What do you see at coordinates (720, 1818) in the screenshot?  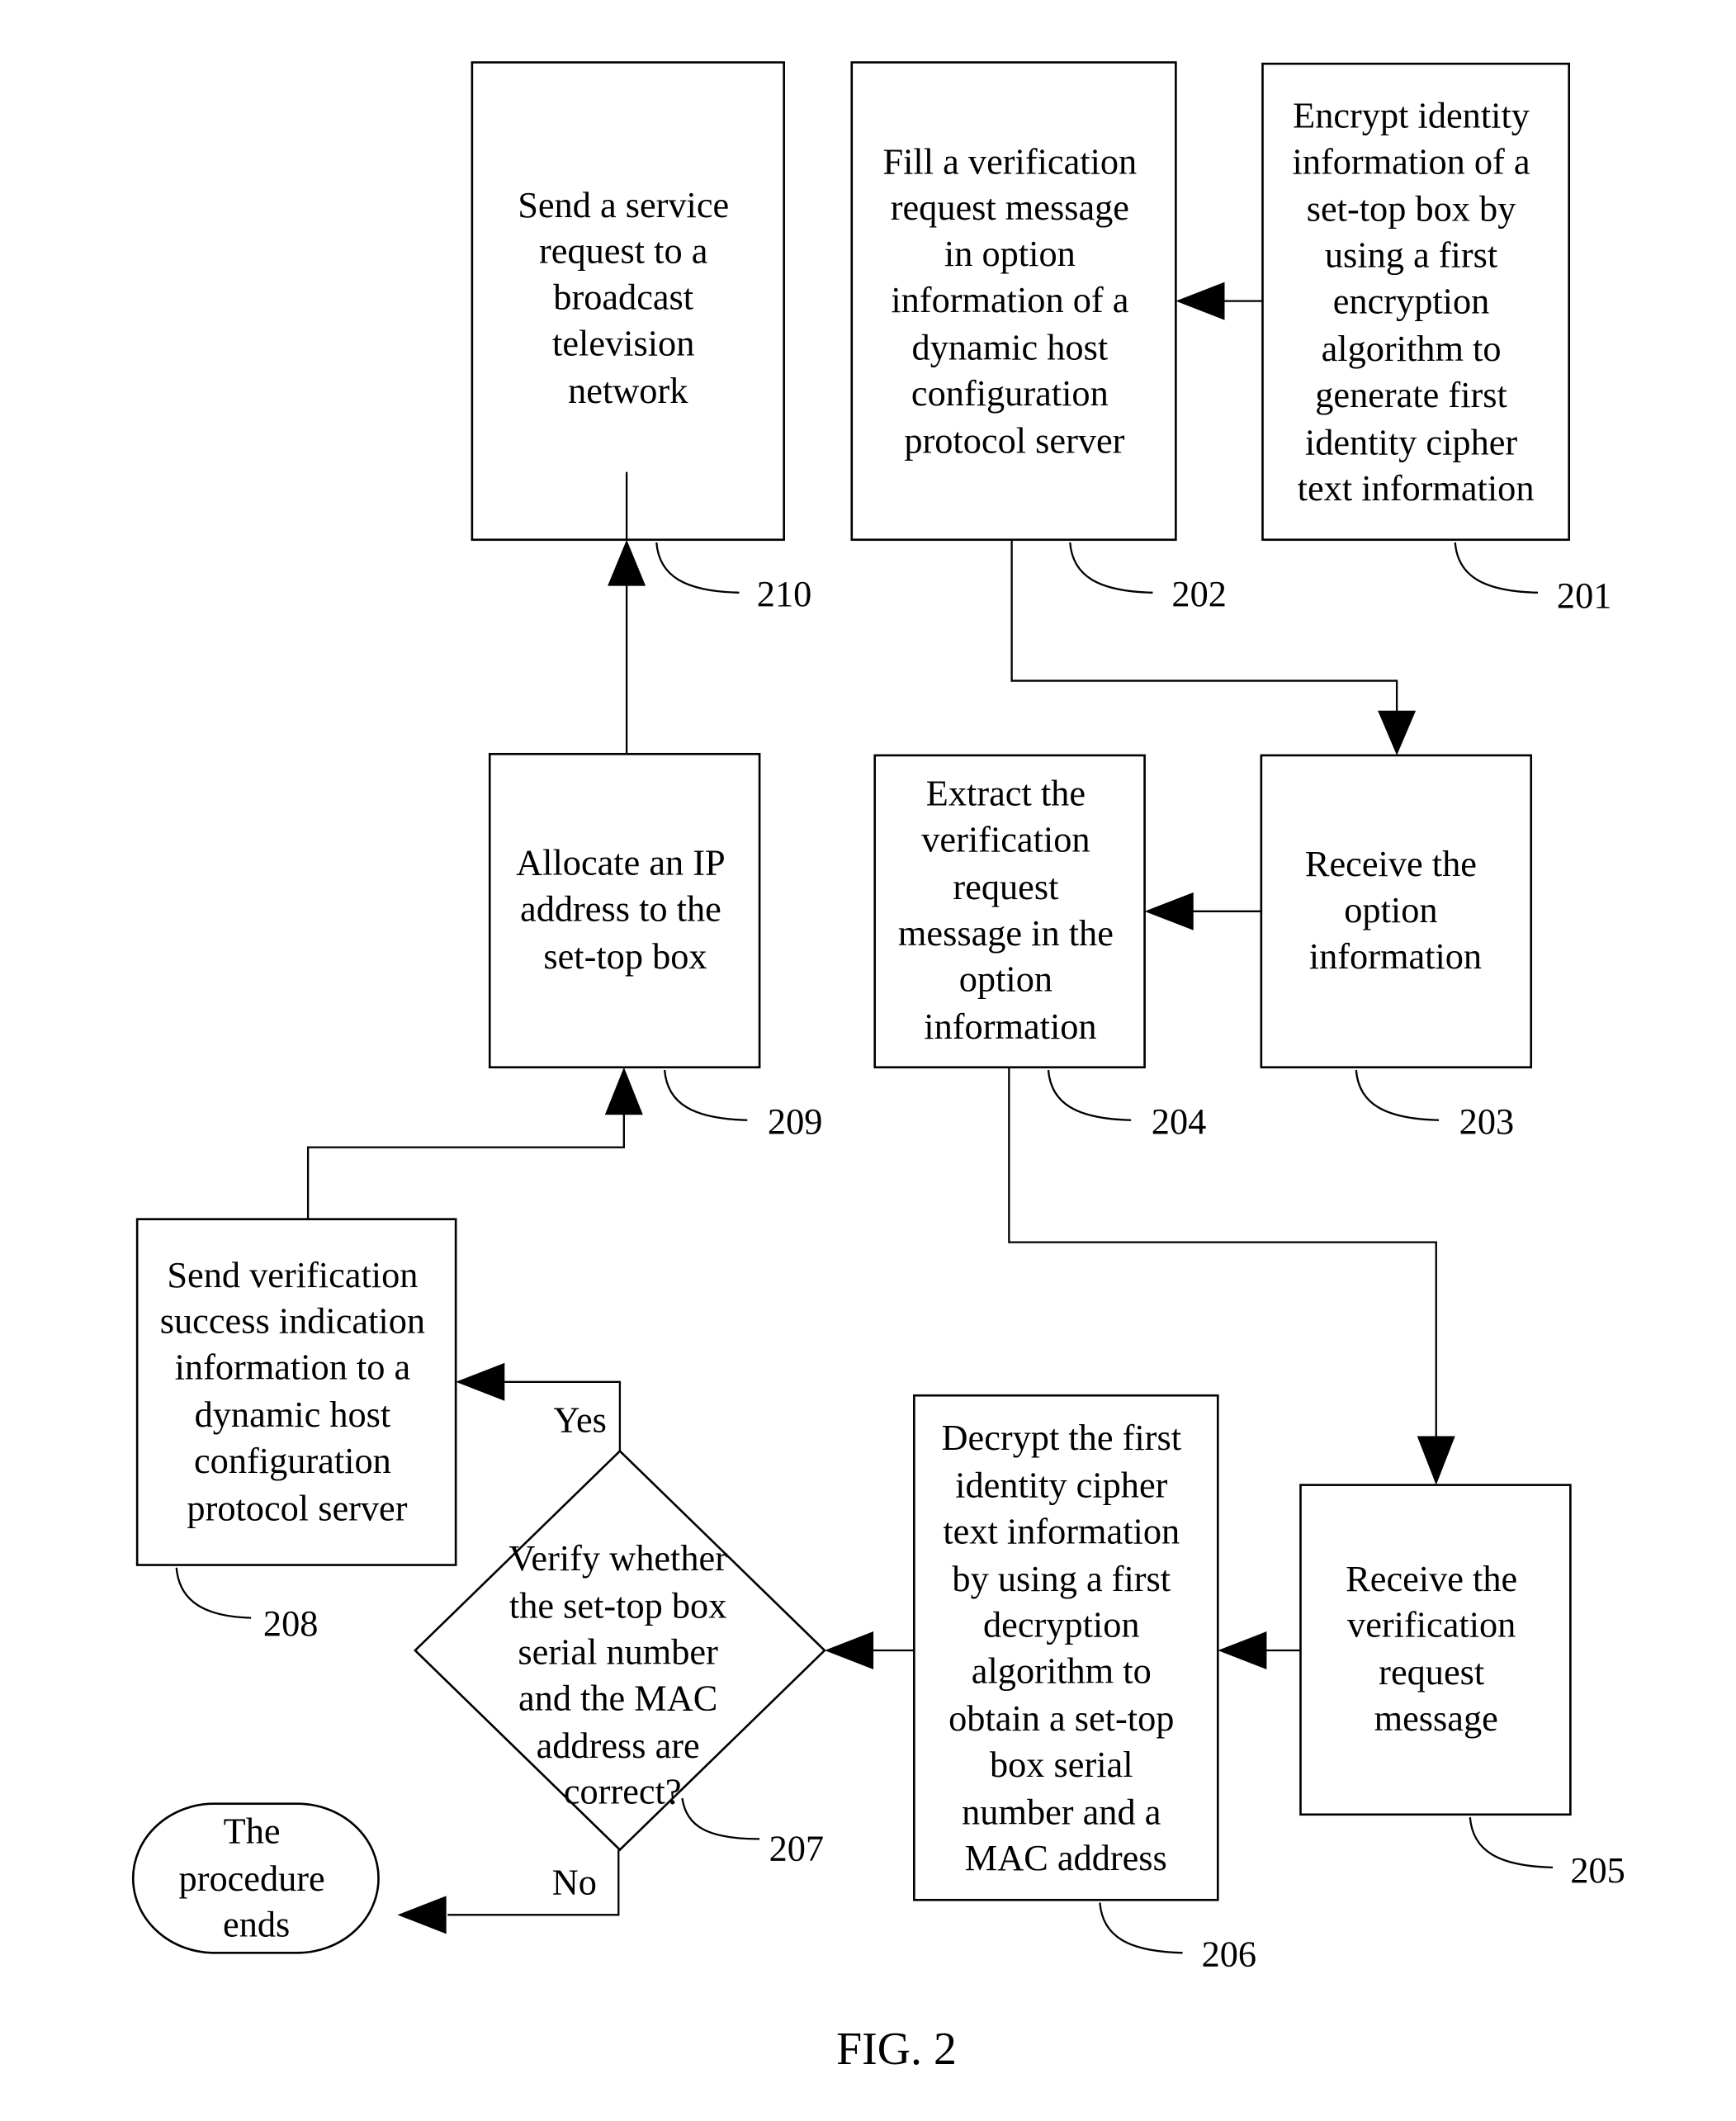 I see `decision-207-leader` at bounding box center [720, 1818].